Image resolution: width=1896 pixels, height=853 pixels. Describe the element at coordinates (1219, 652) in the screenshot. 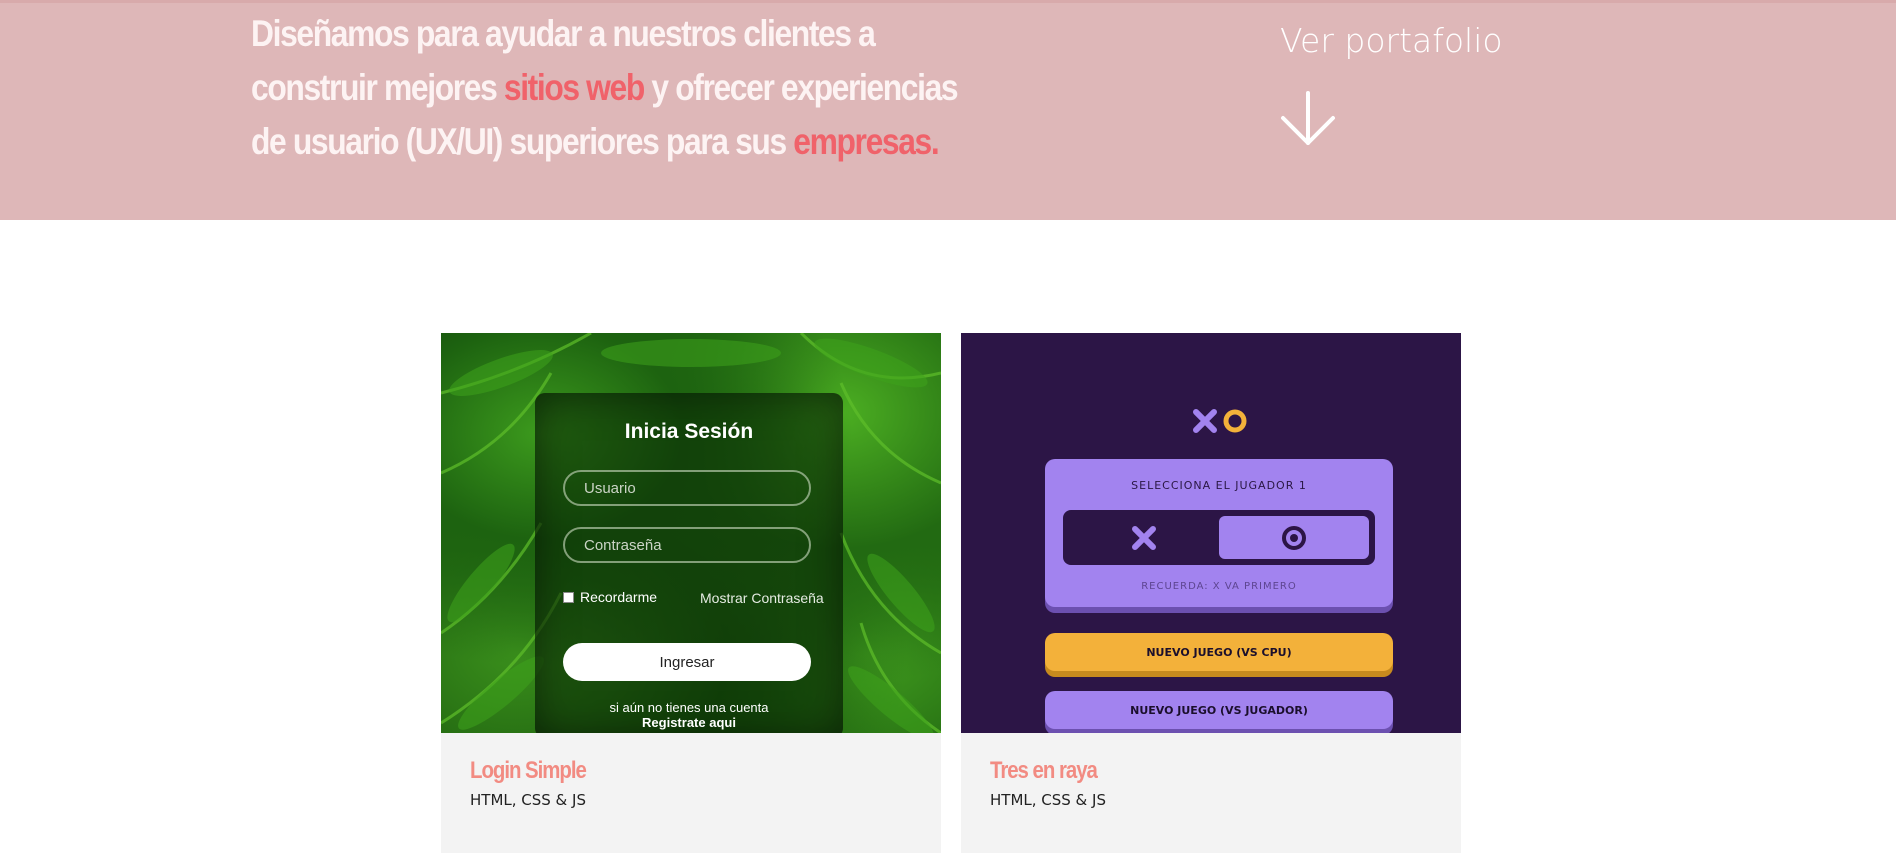

I see `new-game-cpu-button: NUEVO JUEGO (VS CPU)` at that location.